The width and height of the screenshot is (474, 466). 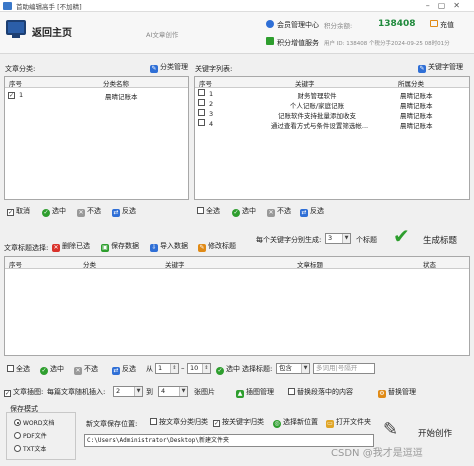 What do you see at coordinates (332, 82) in the screenshot?
I see `keyword-header-row: 序号 关键字 所属分类` at bounding box center [332, 82].